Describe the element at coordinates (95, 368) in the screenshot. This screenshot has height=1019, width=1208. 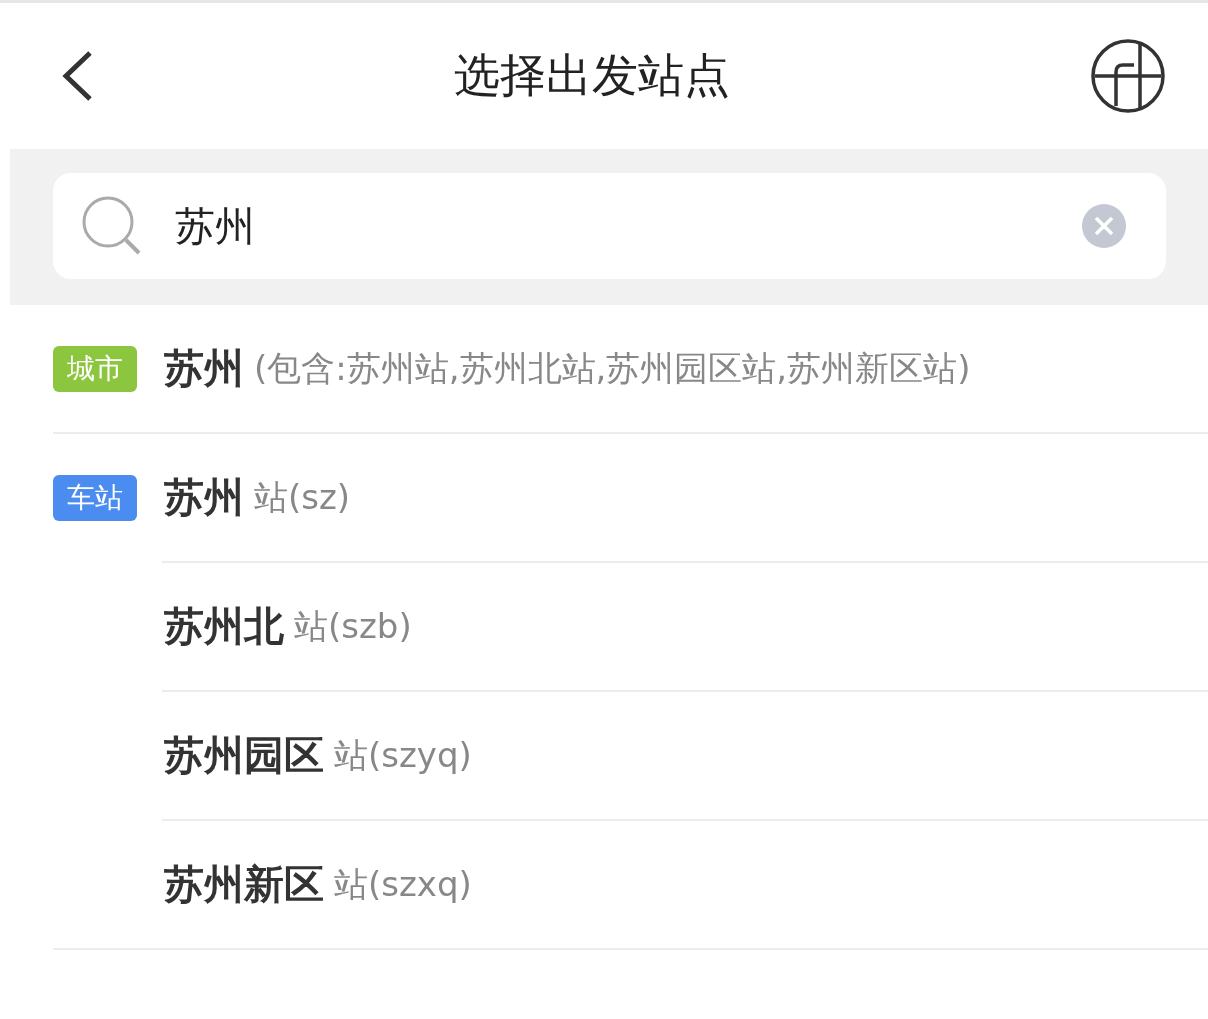
I see `category-tag: 城市` at that location.